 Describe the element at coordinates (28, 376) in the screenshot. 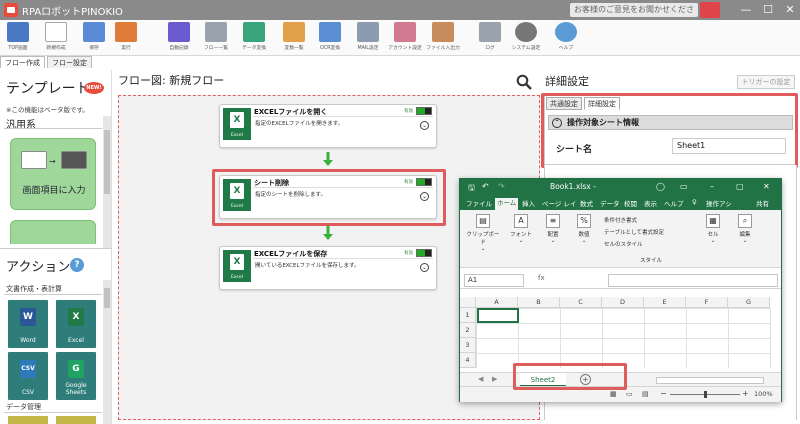

I see `action-csv: CSV CSV` at that location.